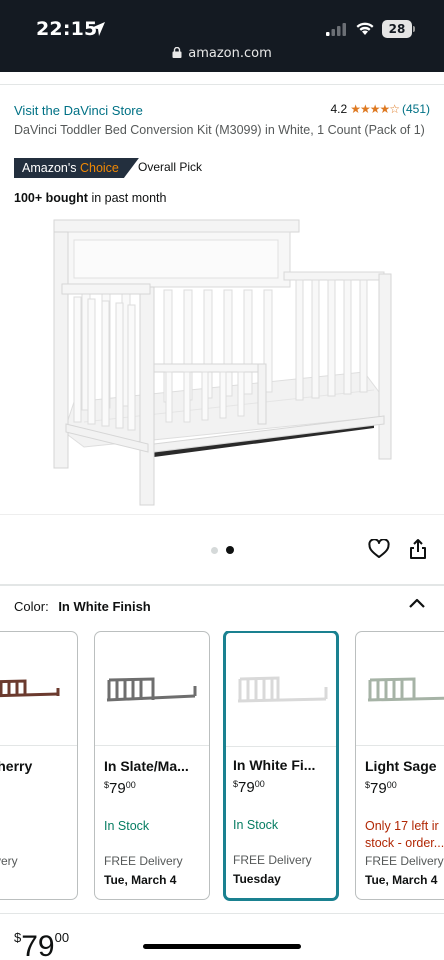  Describe the element at coordinates (67, 29) in the screenshot. I see `status-time: 22:15` at that location.